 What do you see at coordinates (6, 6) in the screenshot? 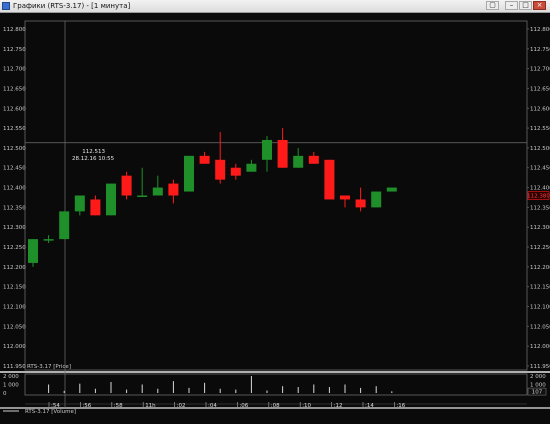
I see `app-chart-icon` at bounding box center [6, 6].